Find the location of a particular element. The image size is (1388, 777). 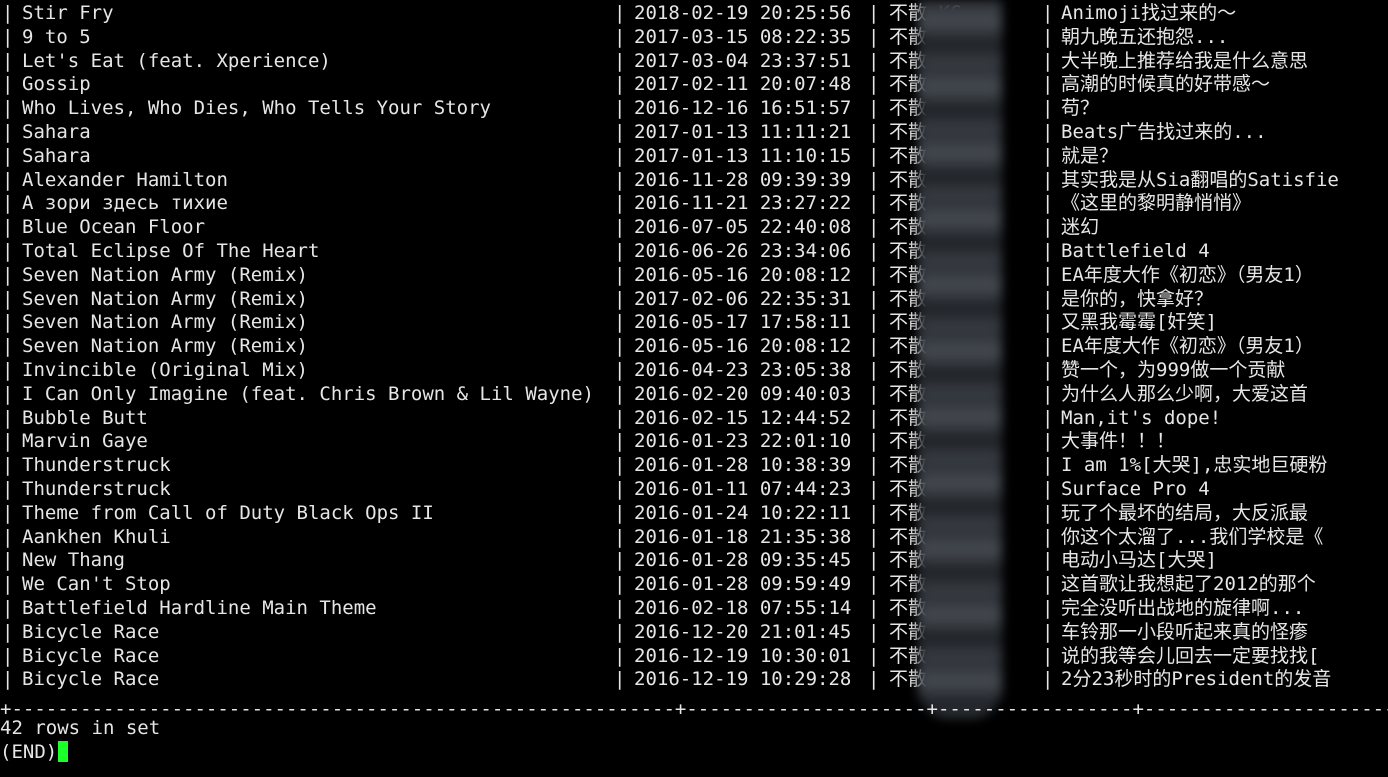

song-title-cell: Invincible (Original Mix) is located at coordinates (165, 370).